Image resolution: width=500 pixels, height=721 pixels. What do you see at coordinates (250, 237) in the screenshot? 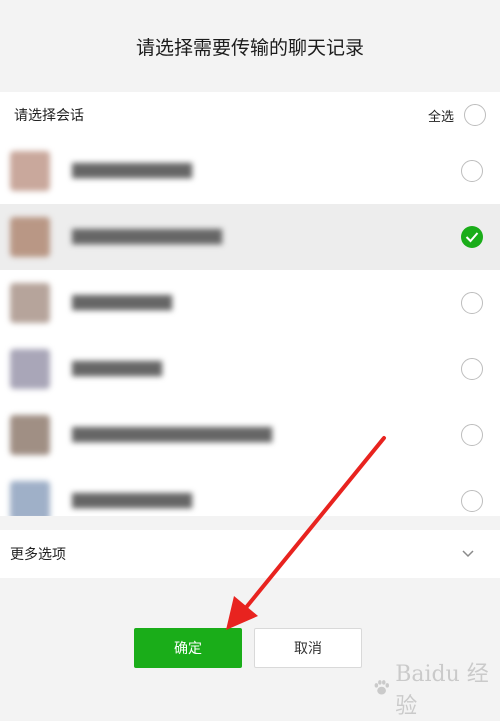
I see `list-item: ███████████████` at bounding box center [250, 237].